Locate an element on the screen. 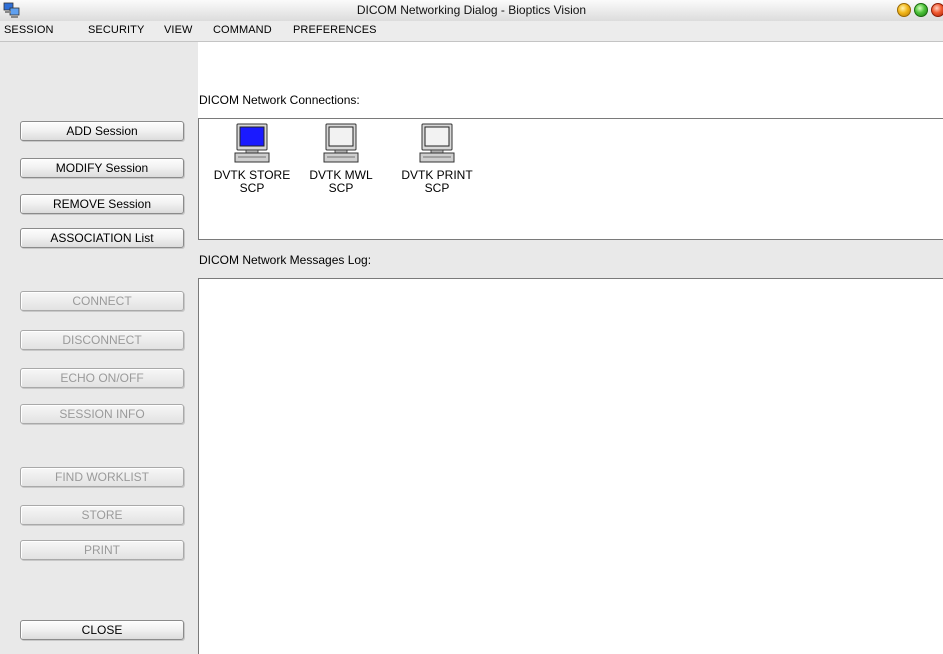  print-button: PRINT is located at coordinates (102, 550).